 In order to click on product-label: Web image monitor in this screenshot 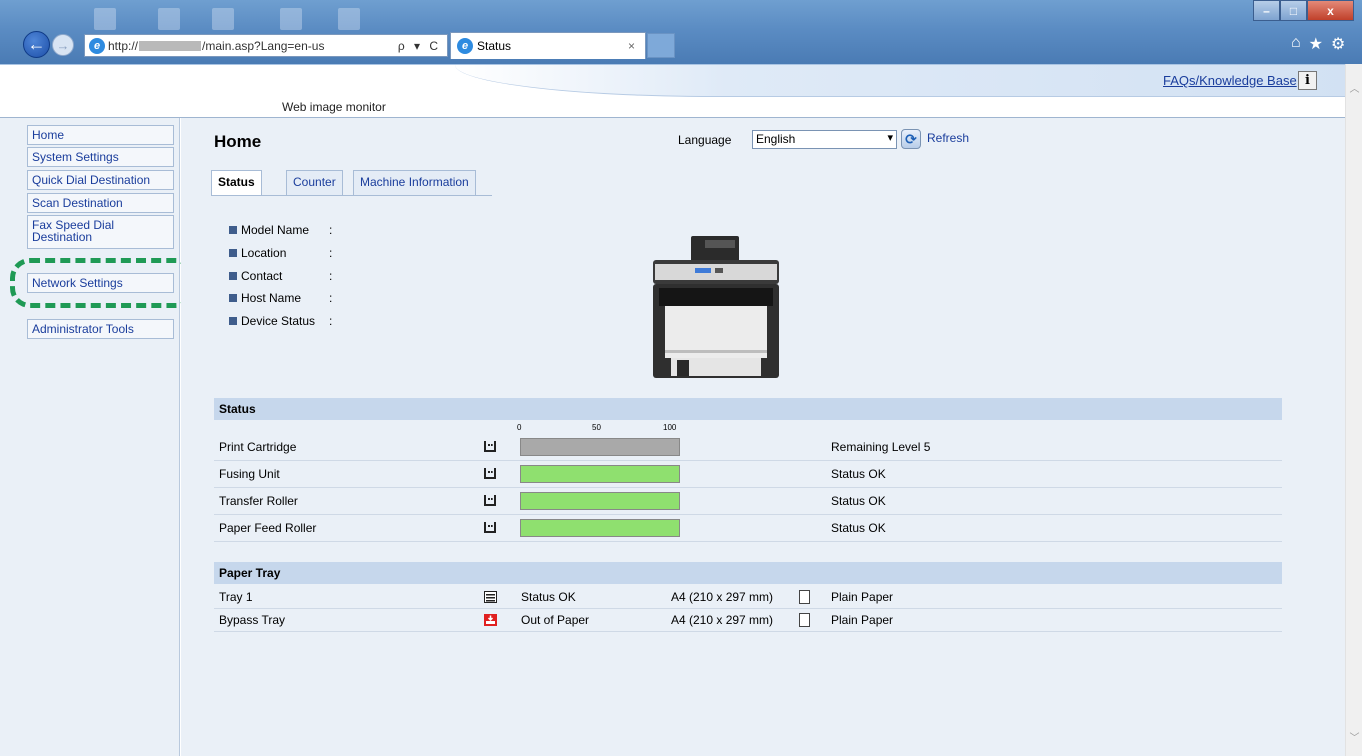, I will do `click(334, 107)`.